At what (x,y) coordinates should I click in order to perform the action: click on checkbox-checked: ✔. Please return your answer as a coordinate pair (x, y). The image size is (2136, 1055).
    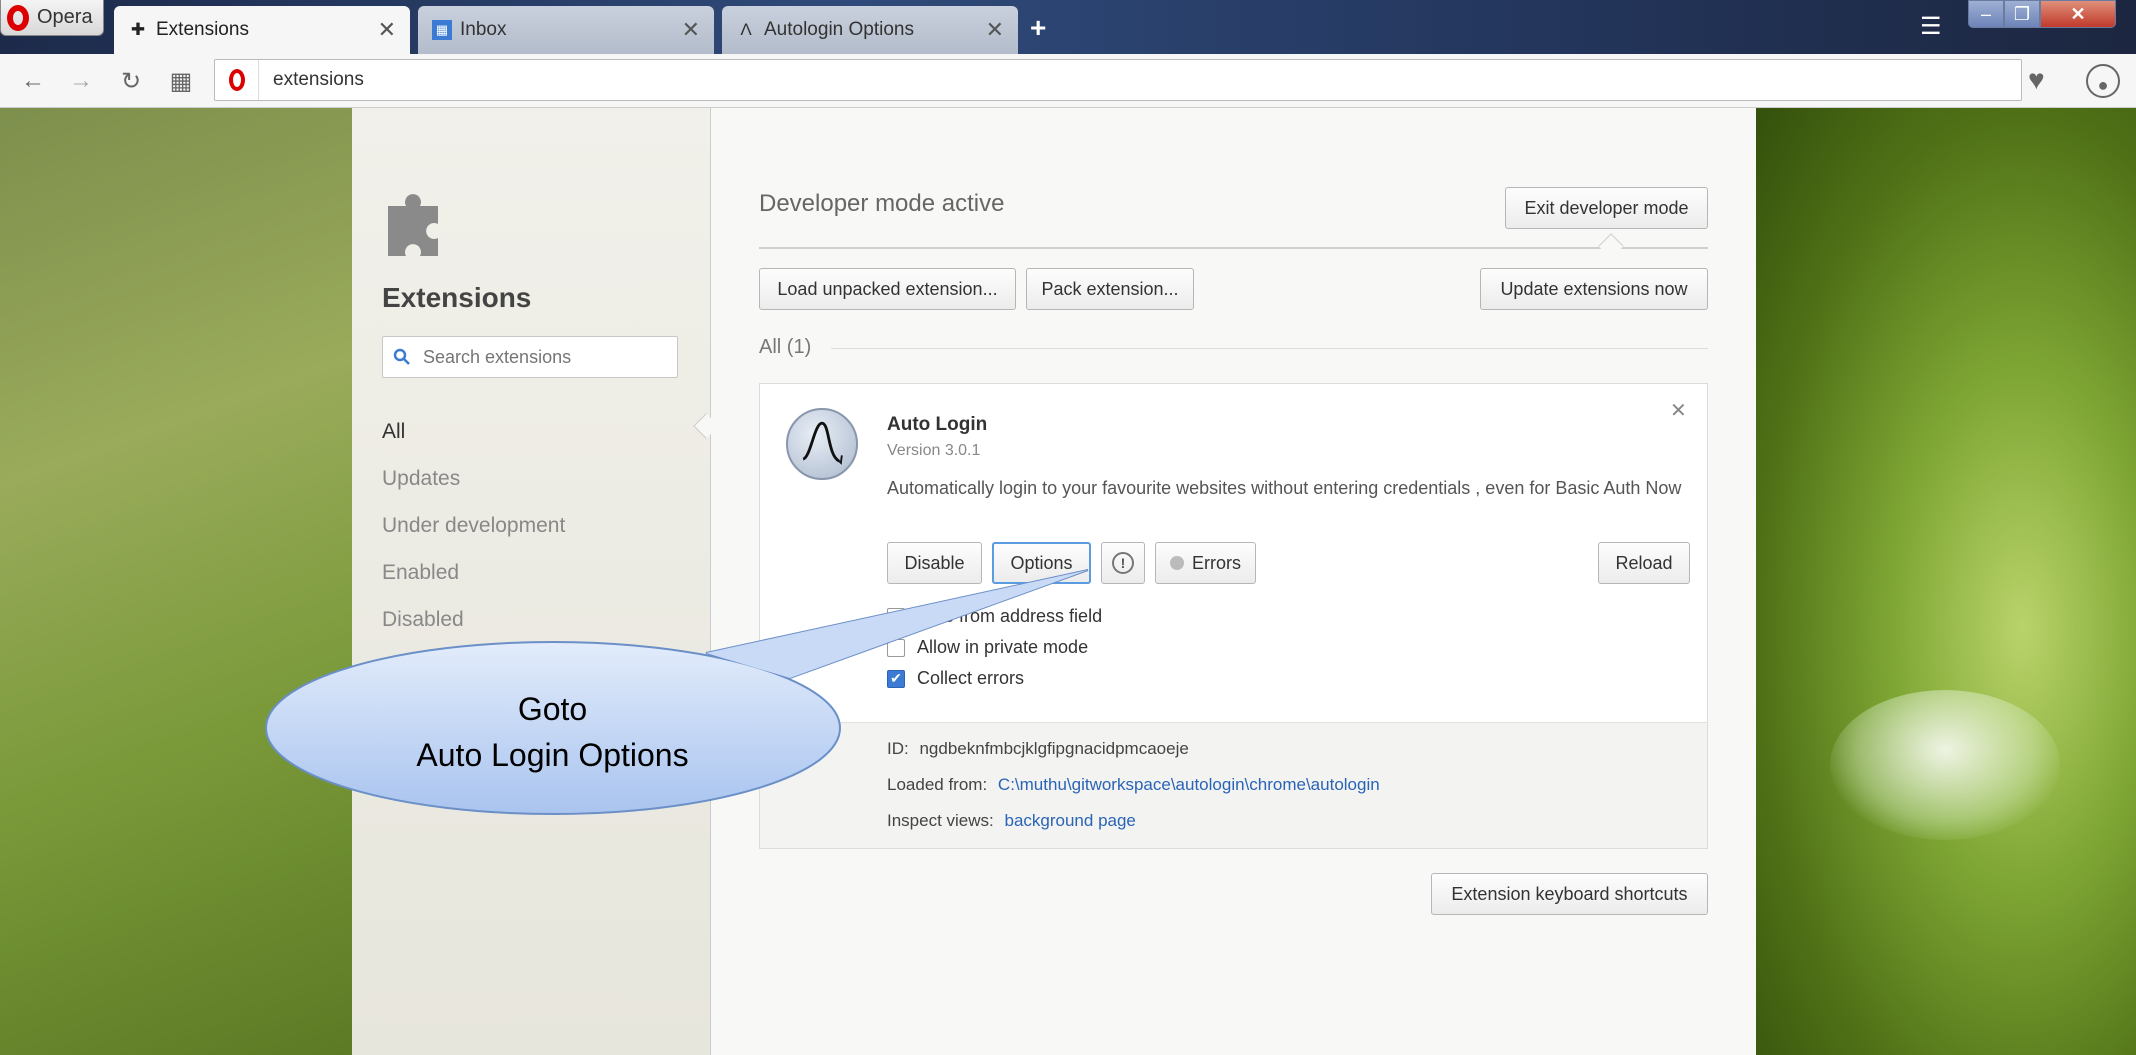
    Looking at the image, I should click on (896, 678).